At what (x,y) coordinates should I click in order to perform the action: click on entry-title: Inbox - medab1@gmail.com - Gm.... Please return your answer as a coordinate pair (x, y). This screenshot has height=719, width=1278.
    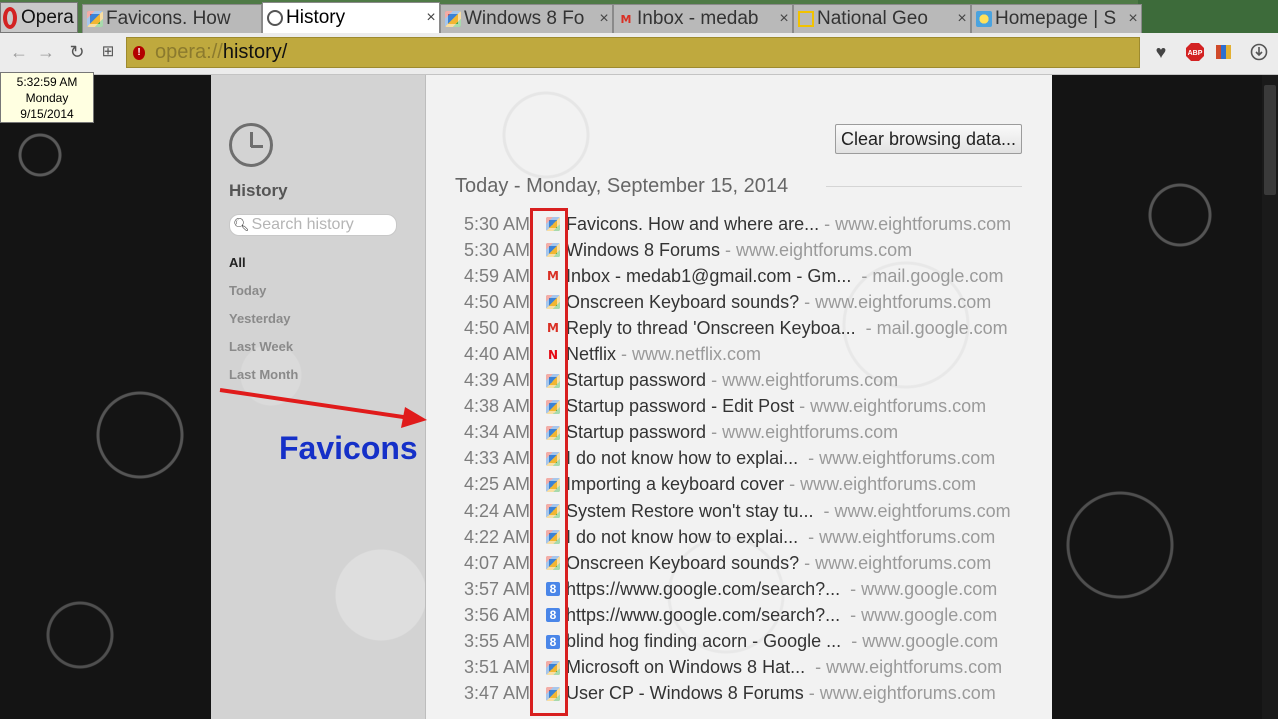
    Looking at the image, I should click on (708, 276).